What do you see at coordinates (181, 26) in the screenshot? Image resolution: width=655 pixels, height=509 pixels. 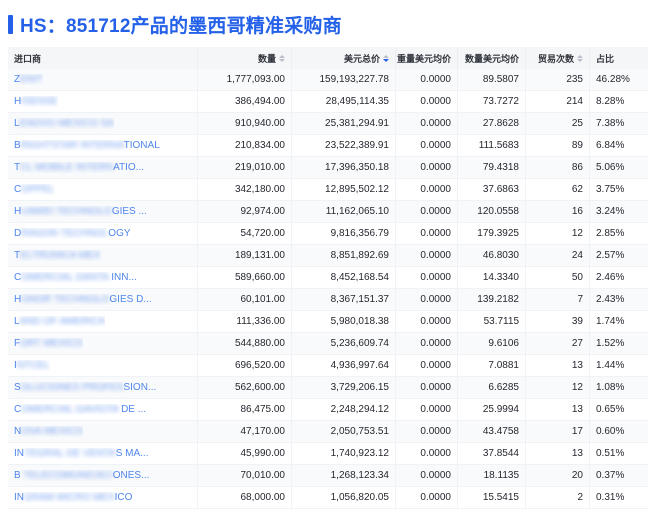 I see `page-title: HS：851712产品的墨西哥精准采购商` at bounding box center [181, 26].